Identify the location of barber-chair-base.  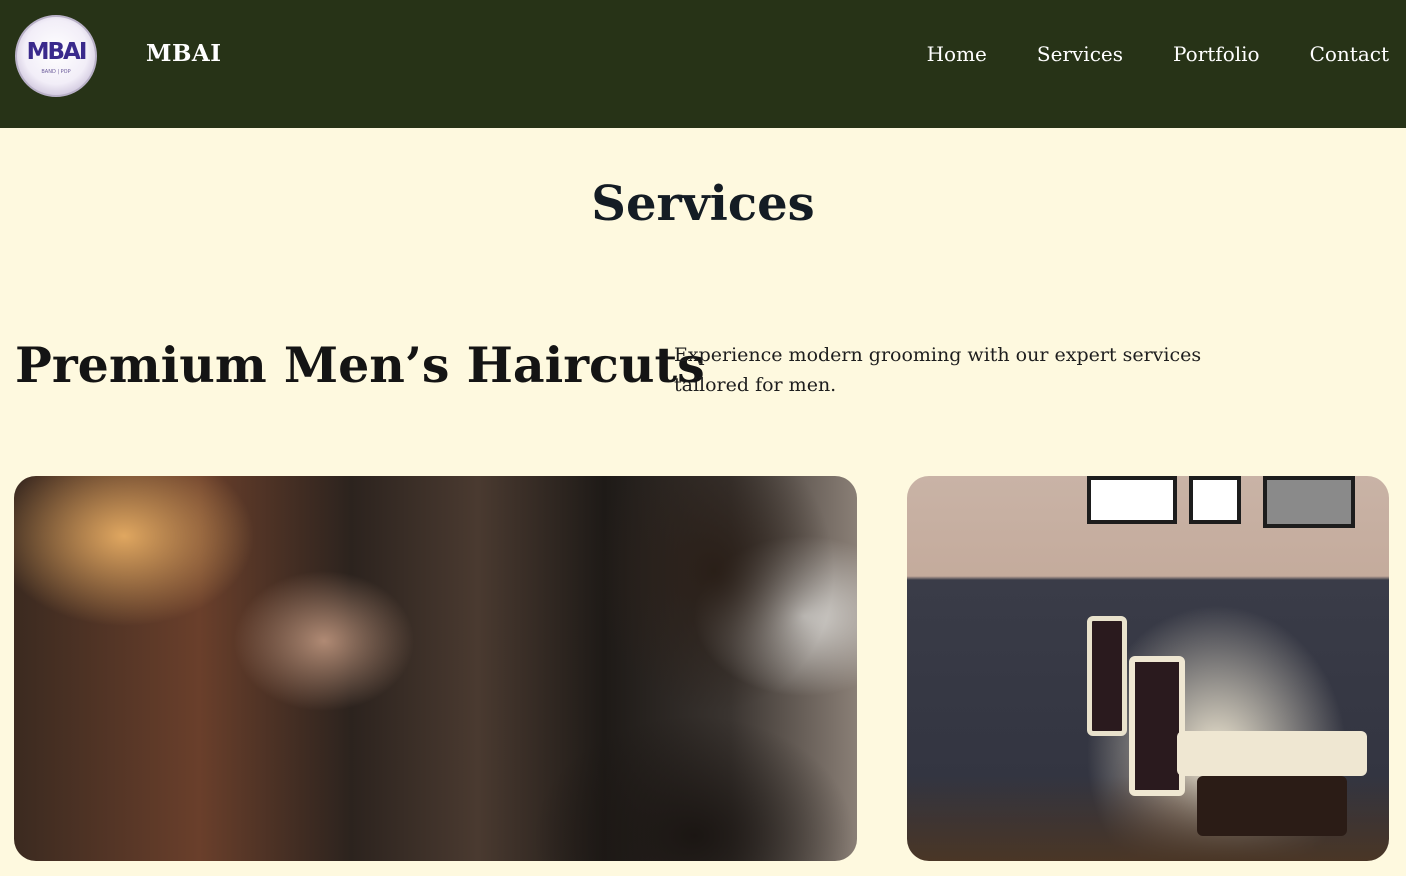
(1272, 806).